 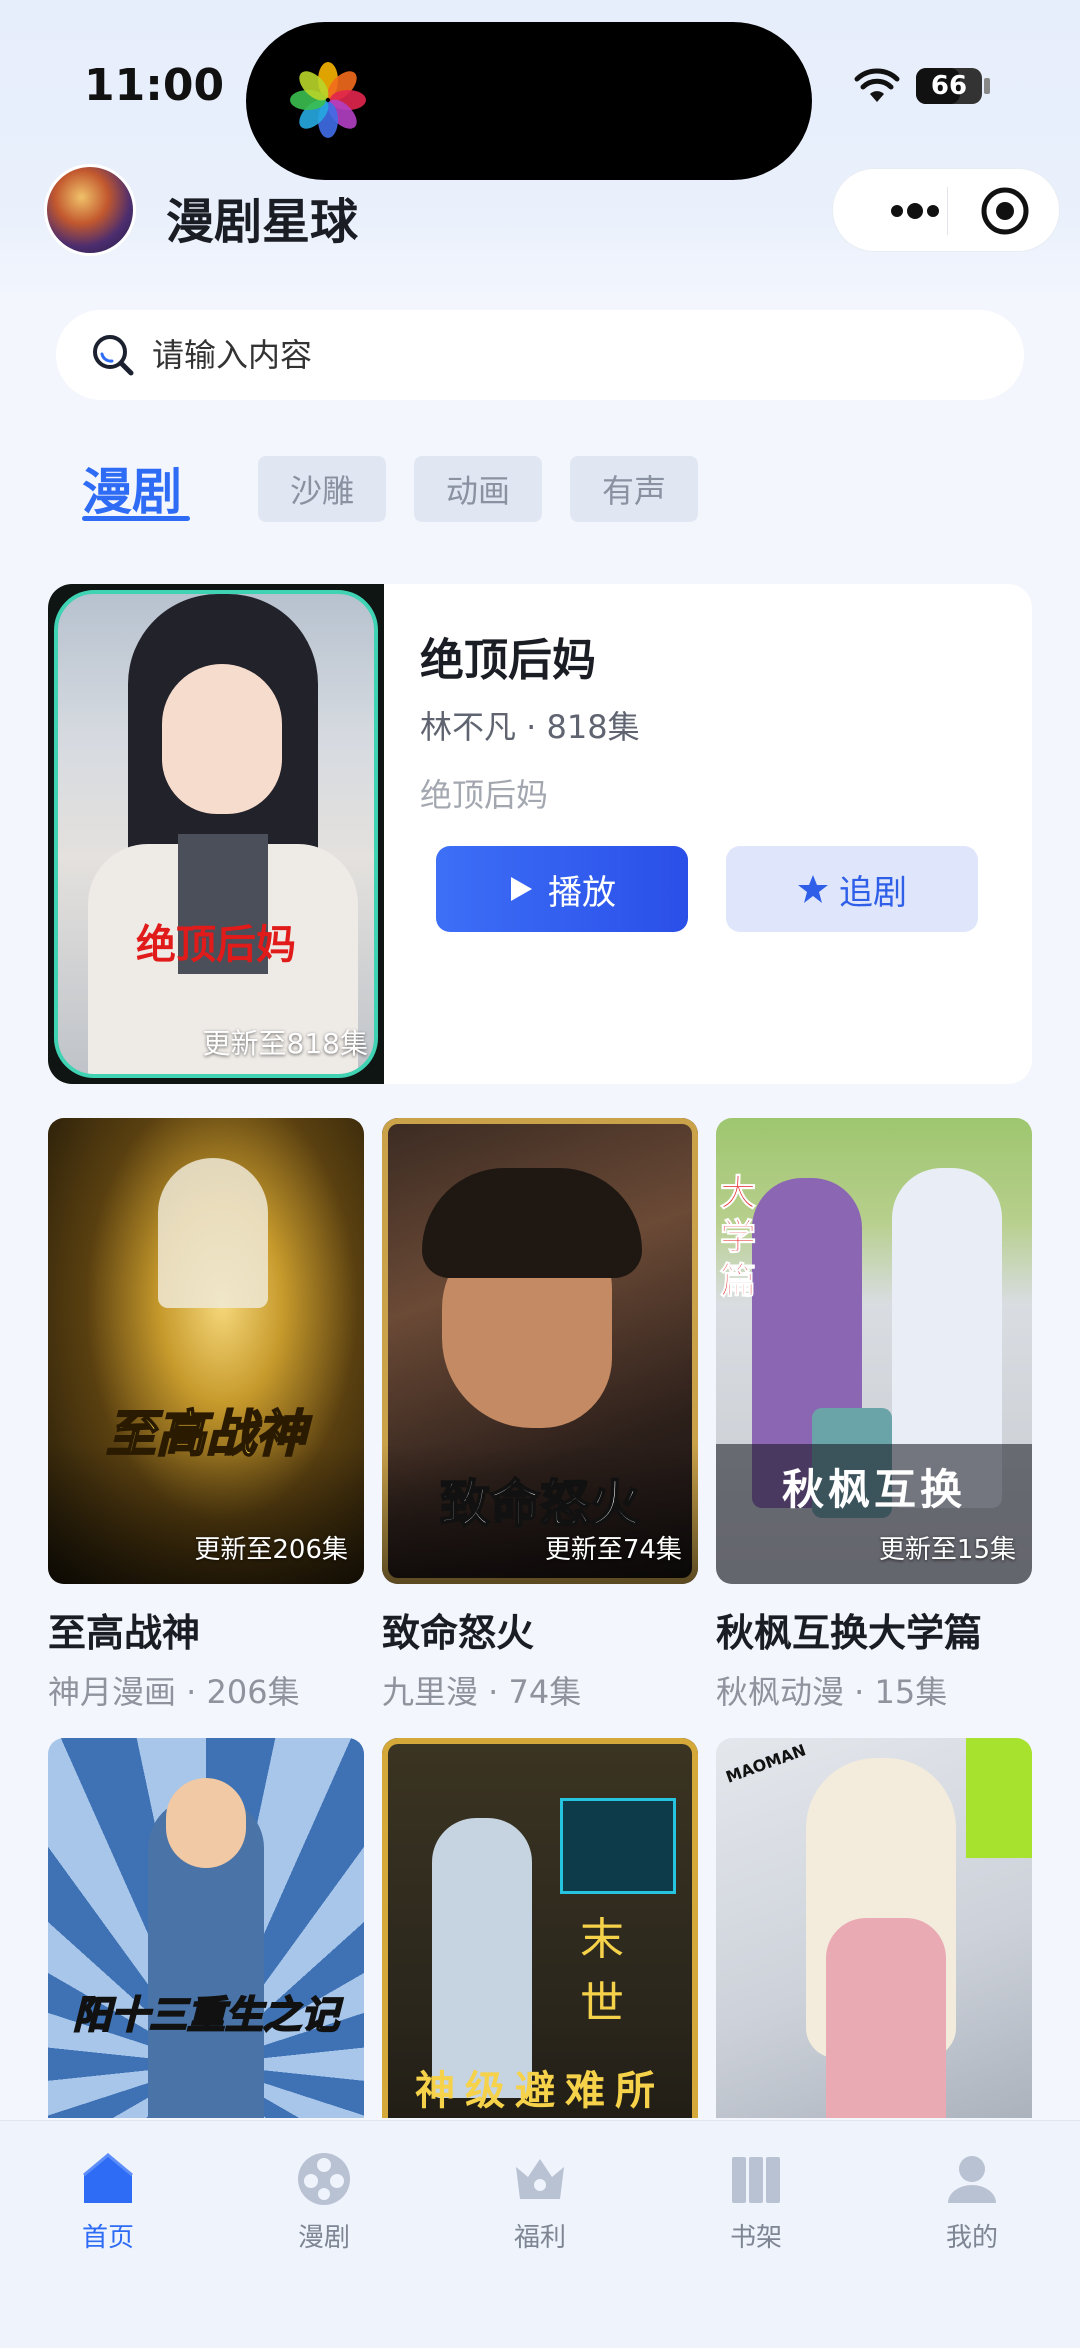 I want to click on play-button-label: 播放, so click(x=582, y=892).